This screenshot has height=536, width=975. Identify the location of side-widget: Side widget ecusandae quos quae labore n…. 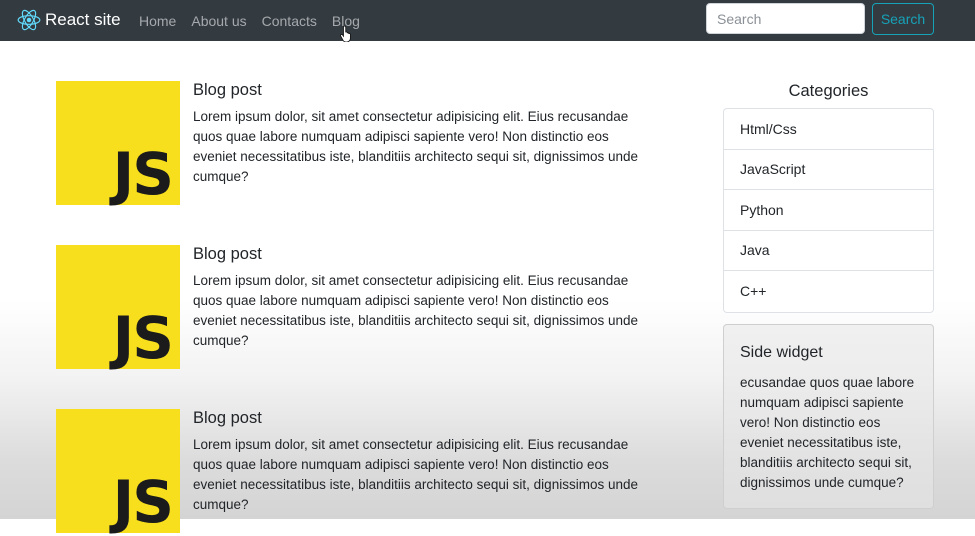
(828, 416).